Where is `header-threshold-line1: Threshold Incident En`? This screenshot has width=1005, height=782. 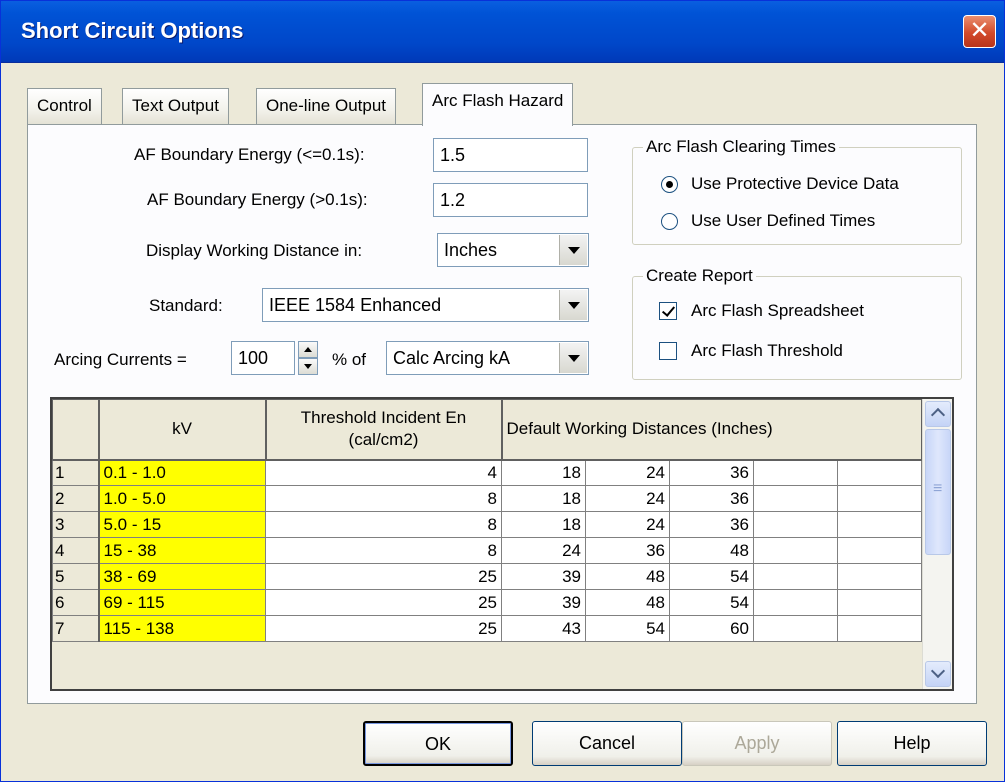
header-threshold-line1: Threshold Incident En is located at coordinates (383, 418).